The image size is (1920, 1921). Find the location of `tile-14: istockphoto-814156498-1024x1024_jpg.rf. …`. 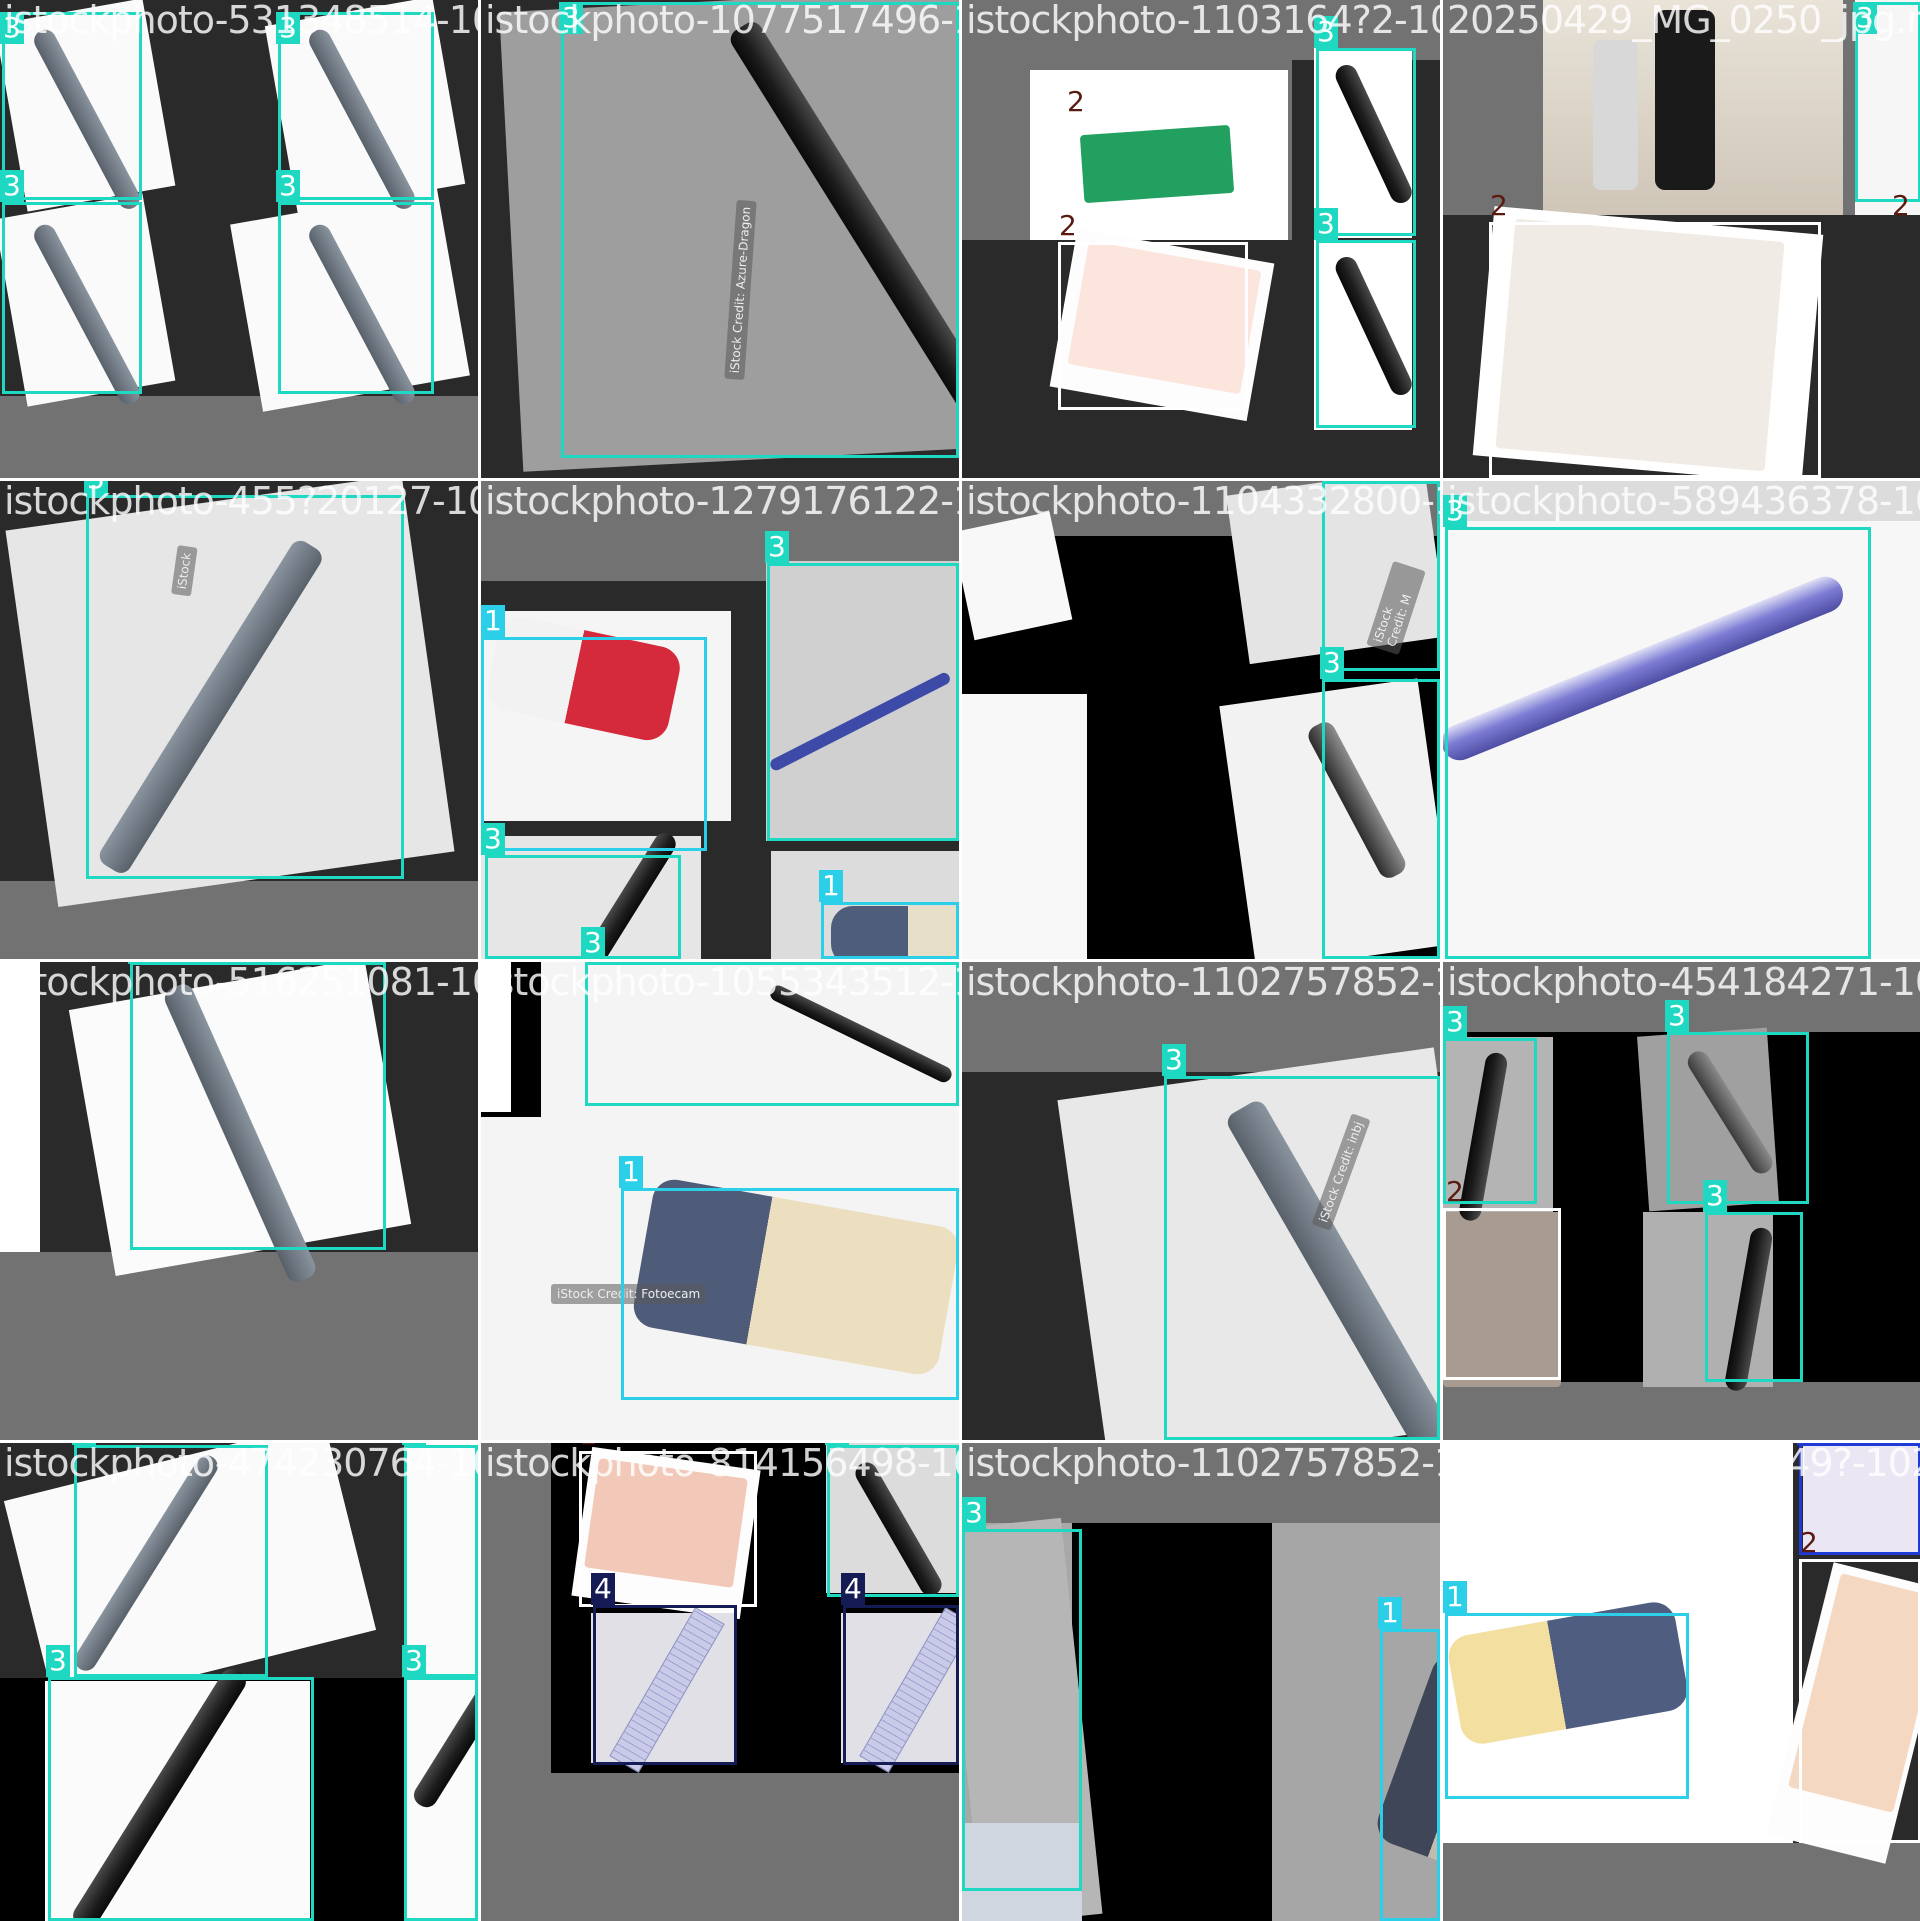

tile-14: istockphoto-814156498-1024x1024_jpg.rf. … is located at coordinates (720, 1682).